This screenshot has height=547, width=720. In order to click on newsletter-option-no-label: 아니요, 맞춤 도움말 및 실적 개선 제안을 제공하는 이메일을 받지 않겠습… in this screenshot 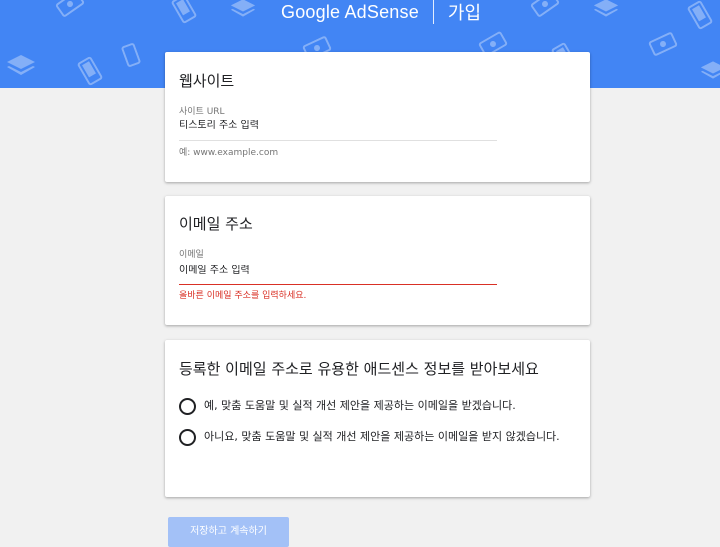, I will do `click(382, 436)`.